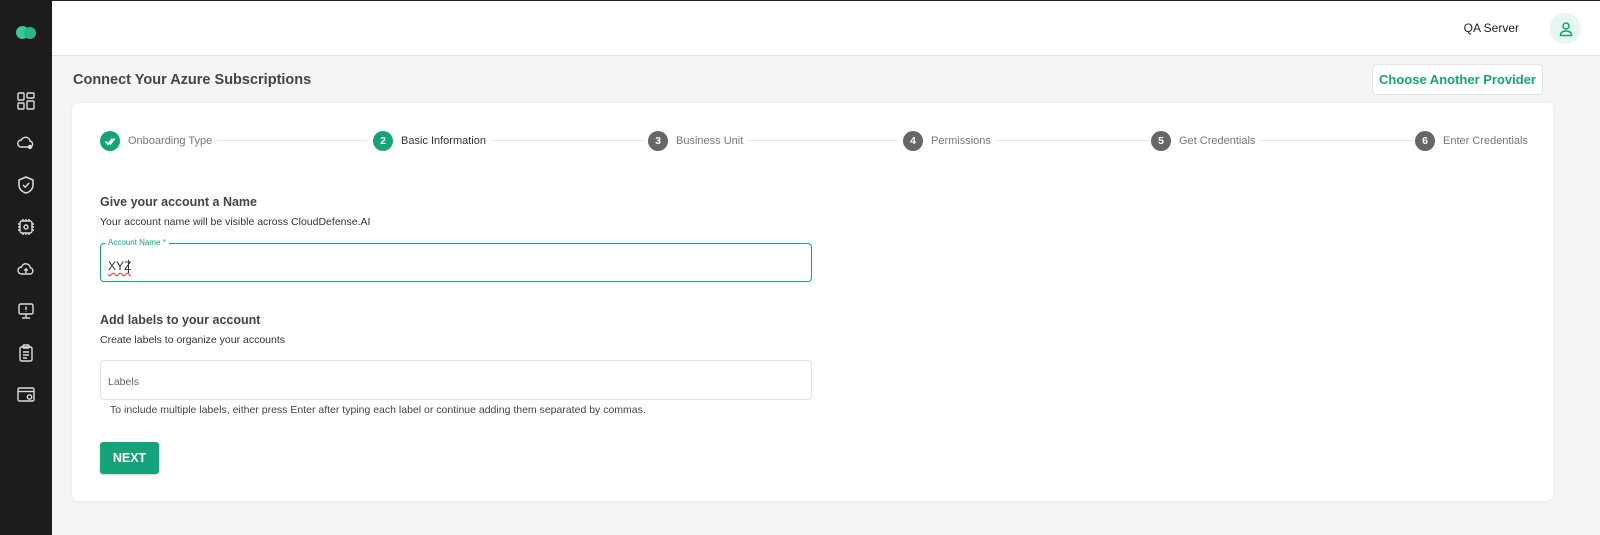  I want to click on step-permissions: 4 Permissions, so click(947, 140).